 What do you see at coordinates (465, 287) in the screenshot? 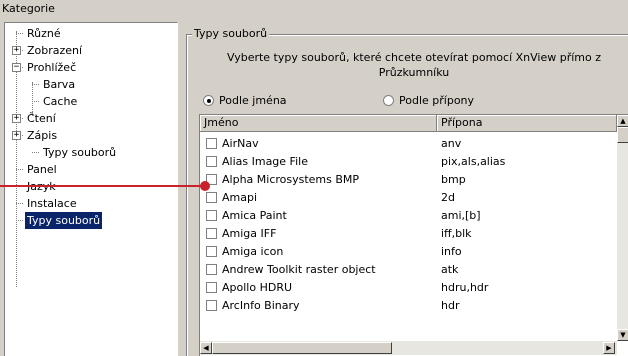
I see `file-type-extension: hdru,hdr` at bounding box center [465, 287].